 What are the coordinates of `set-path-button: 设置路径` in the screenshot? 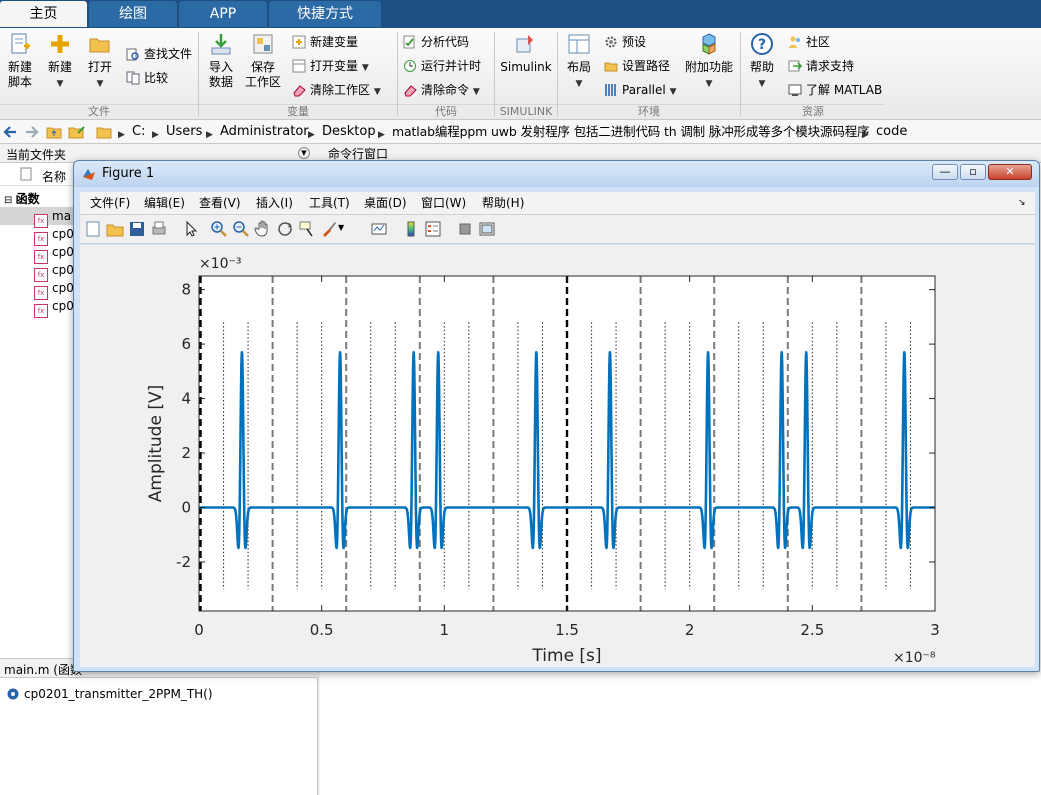 It's located at (637, 66).